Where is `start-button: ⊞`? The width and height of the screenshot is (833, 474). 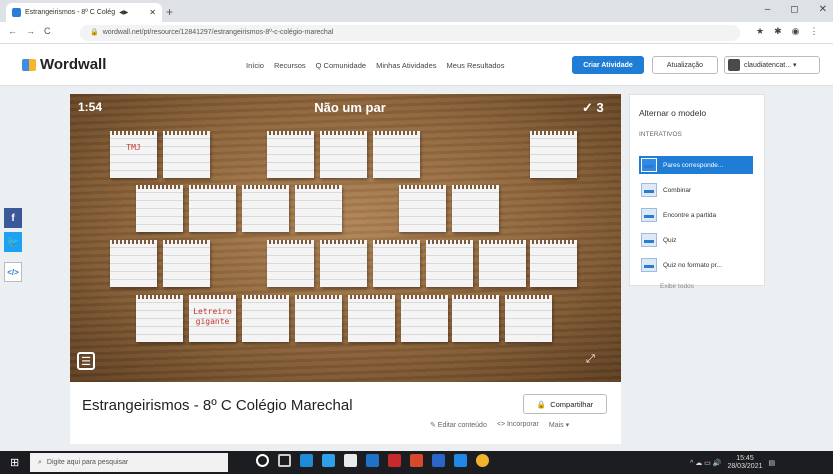 start-button: ⊞ is located at coordinates (14, 462).